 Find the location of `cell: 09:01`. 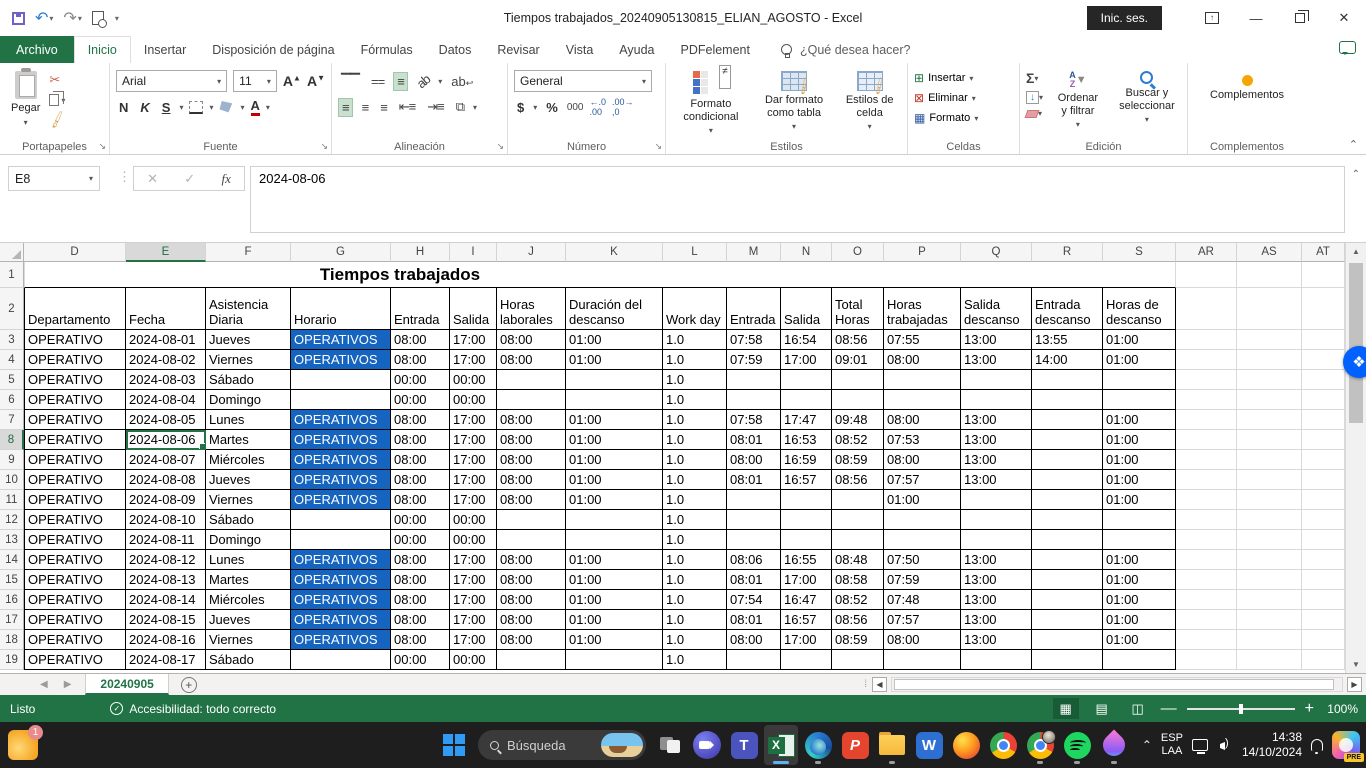

cell: 09:01 is located at coordinates (858, 360).